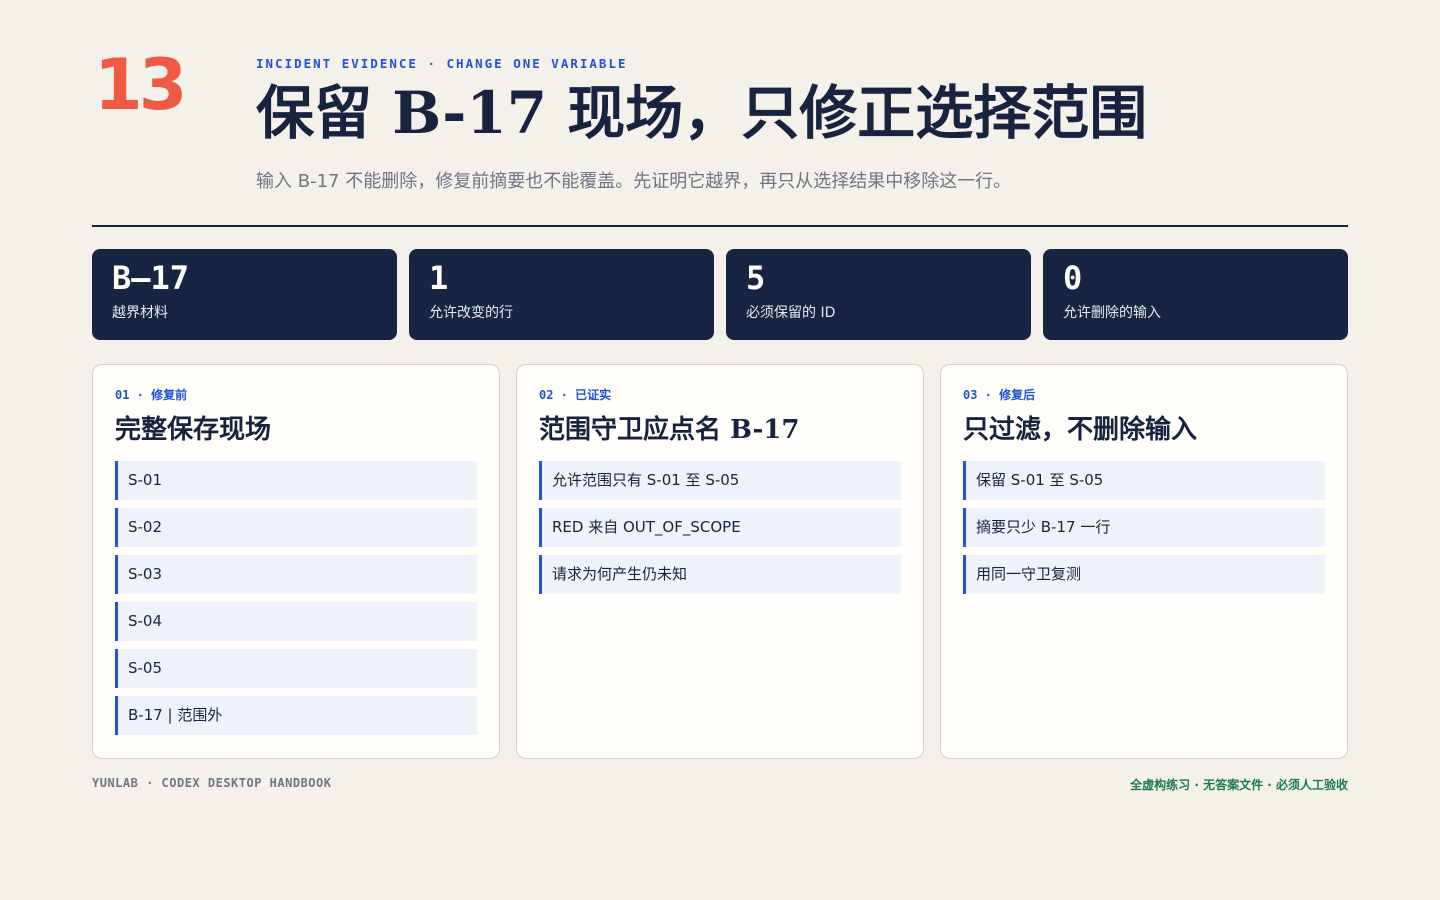  I want to click on stat-label: 必须保留的 ID, so click(791, 313).